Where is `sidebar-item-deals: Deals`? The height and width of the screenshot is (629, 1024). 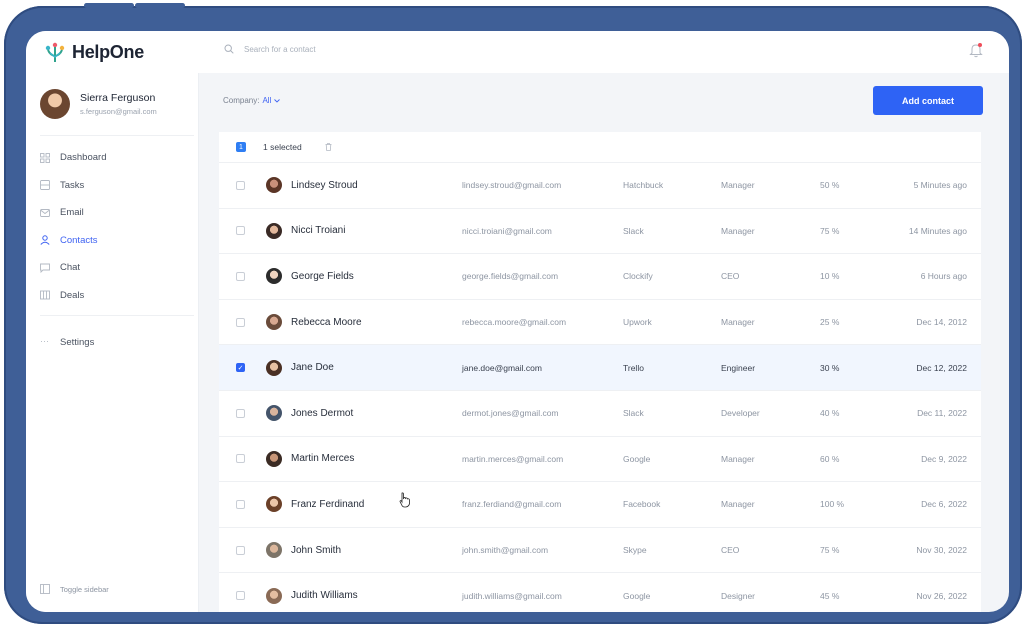 sidebar-item-deals: Deals is located at coordinates (115, 296).